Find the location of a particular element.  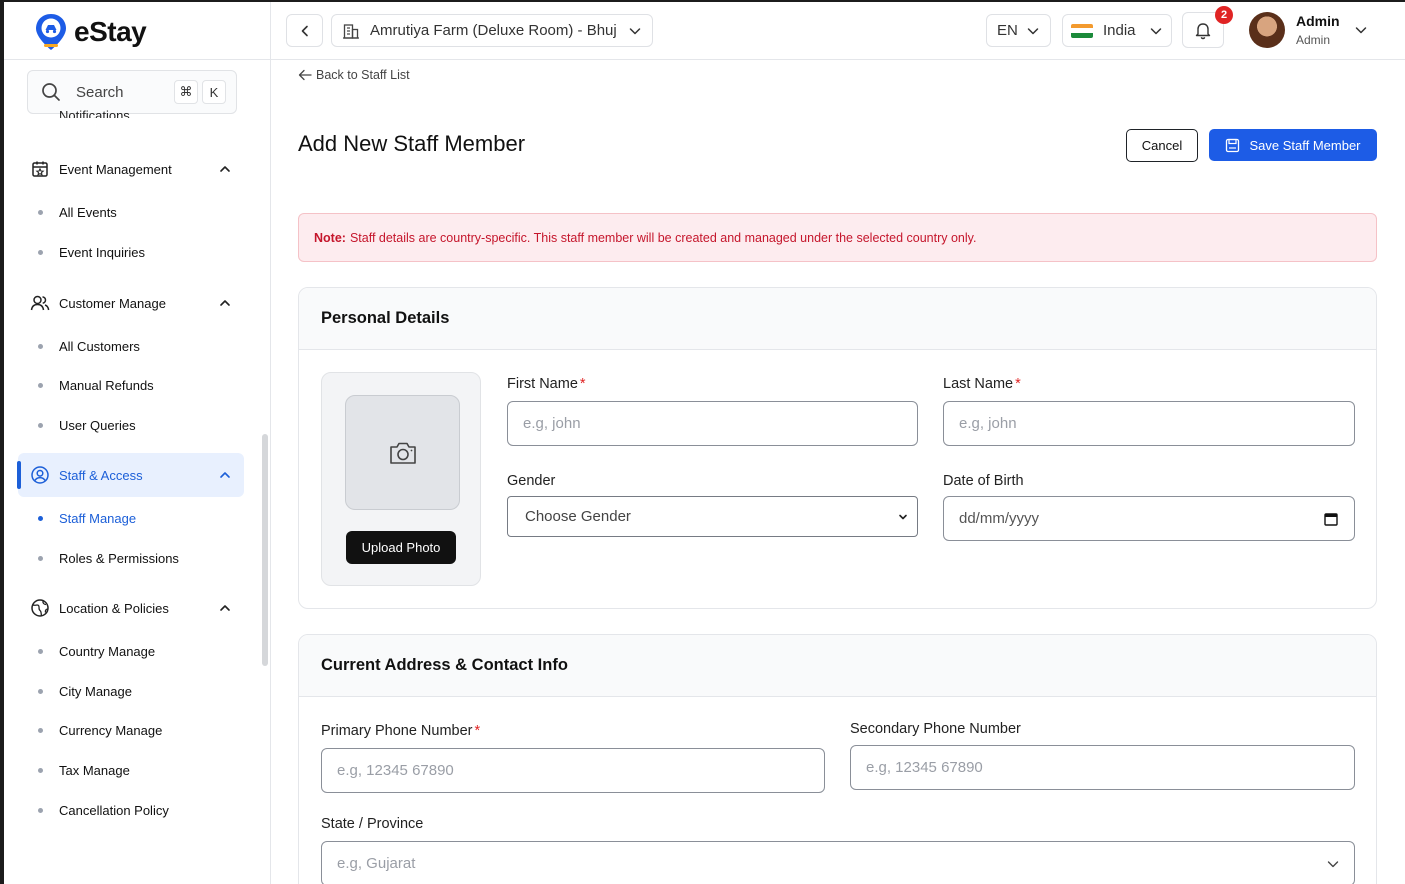

first-name-input: e.g, john is located at coordinates (712, 423).